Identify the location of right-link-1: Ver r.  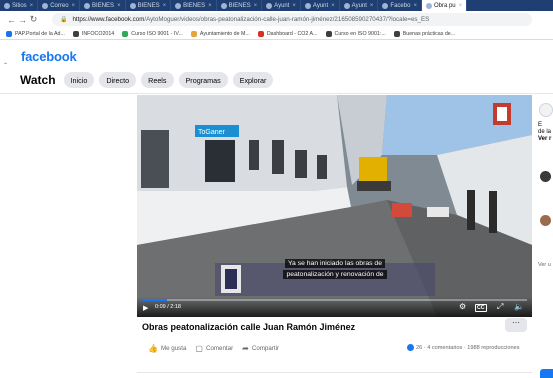
(544, 139).